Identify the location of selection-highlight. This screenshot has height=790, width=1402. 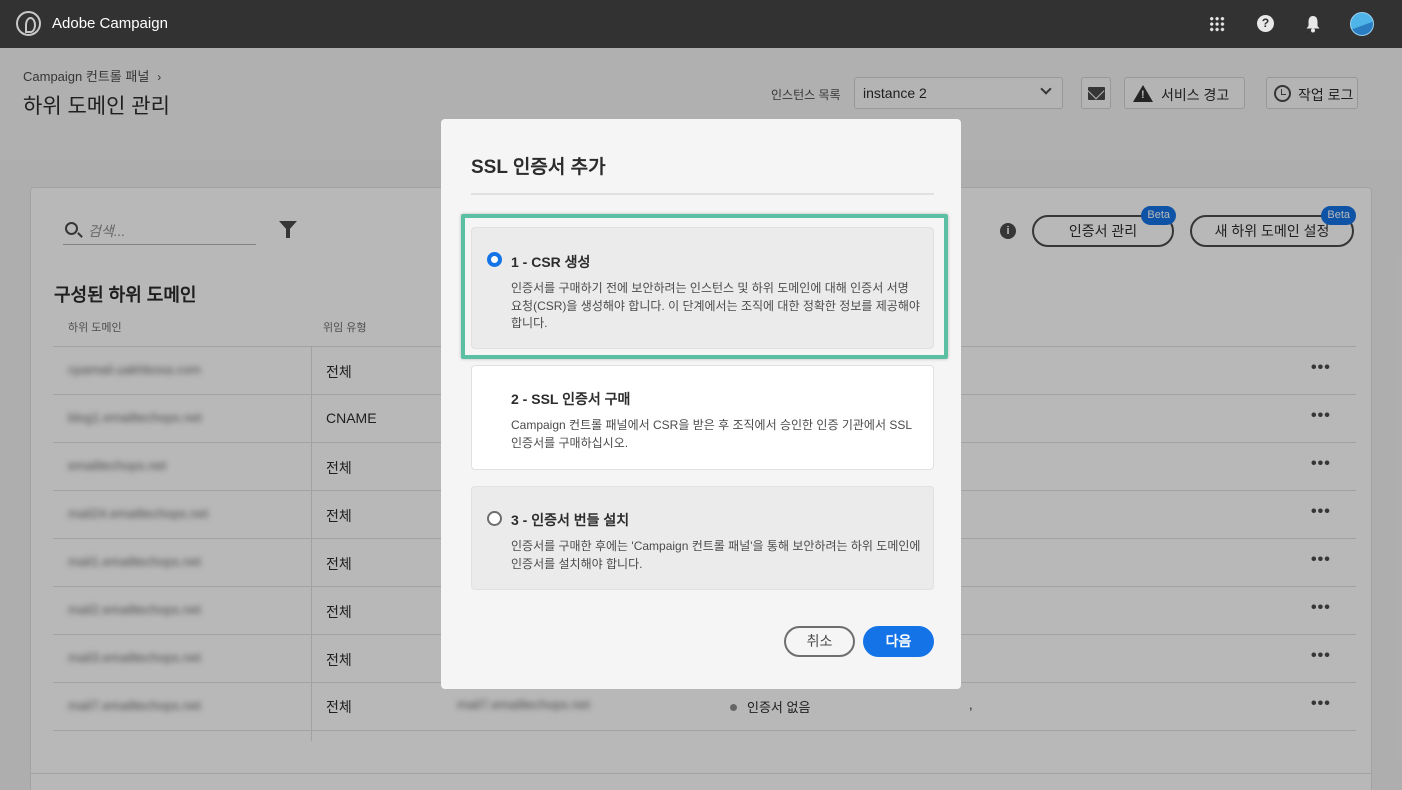
(704, 286).